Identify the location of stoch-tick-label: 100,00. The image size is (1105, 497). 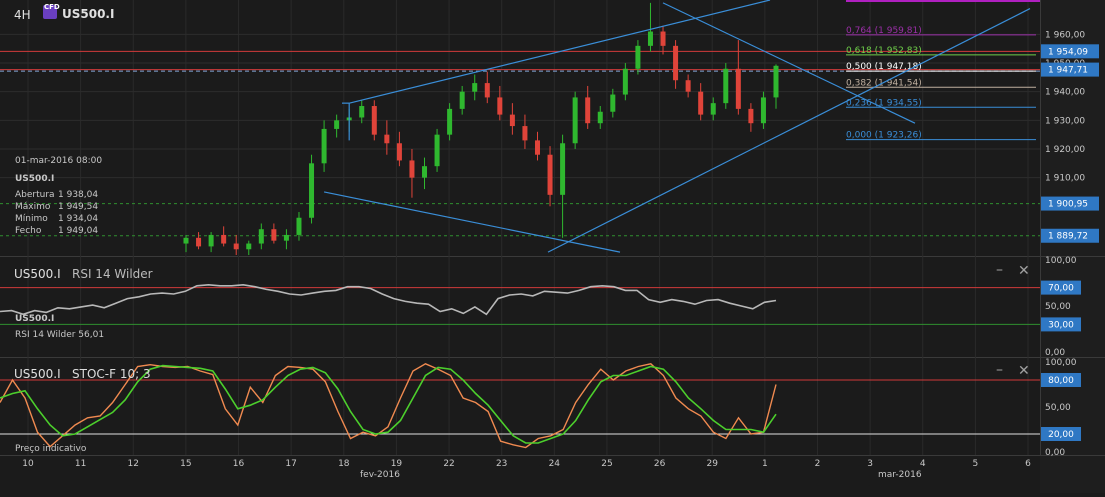
(1061, 363).